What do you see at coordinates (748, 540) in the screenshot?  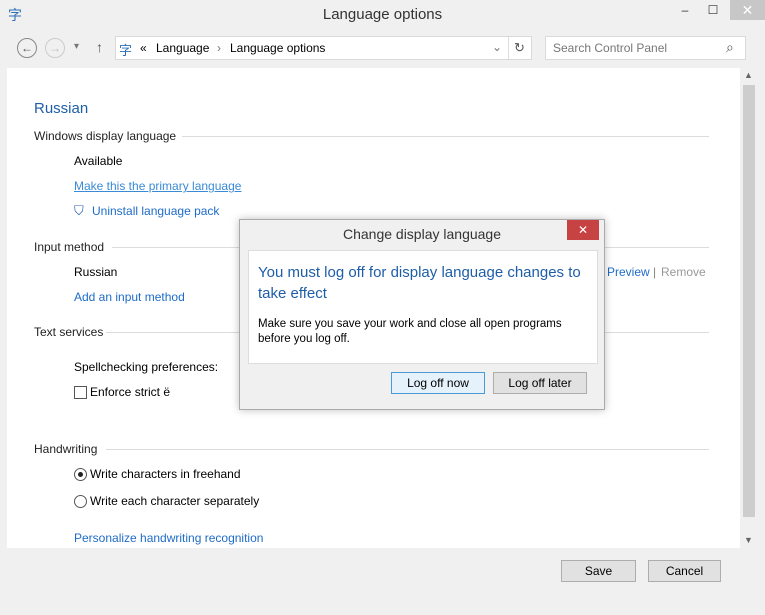 I see `scroll-down-icon: ▼` at bounding box center [748, 540].